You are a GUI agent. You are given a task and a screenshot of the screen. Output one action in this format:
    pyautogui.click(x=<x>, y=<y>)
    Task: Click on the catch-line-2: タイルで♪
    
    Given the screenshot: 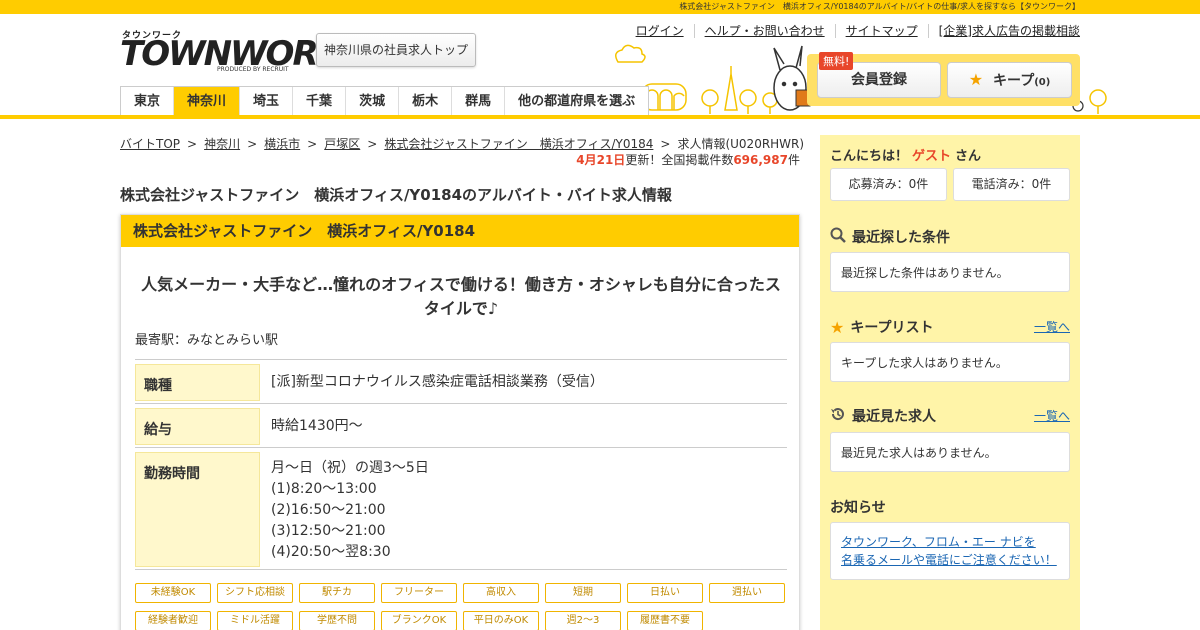 What is the action you would take?
    pyautogui.click(x=461, y=308)
    